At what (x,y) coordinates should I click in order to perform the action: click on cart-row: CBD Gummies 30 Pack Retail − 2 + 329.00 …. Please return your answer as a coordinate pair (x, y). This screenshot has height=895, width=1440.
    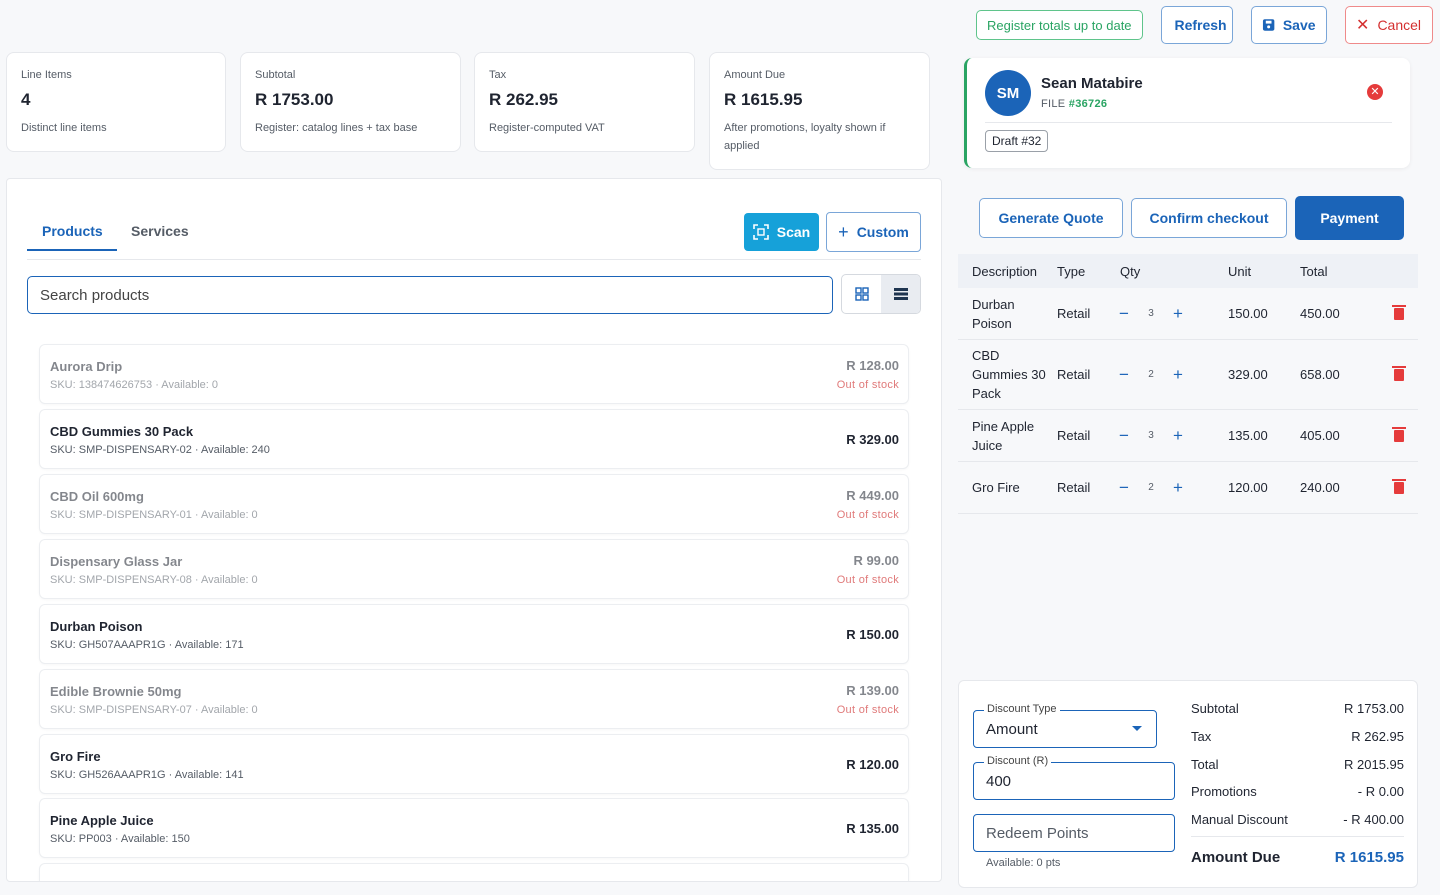
    Looking at the image, I should click on (1188, 375).